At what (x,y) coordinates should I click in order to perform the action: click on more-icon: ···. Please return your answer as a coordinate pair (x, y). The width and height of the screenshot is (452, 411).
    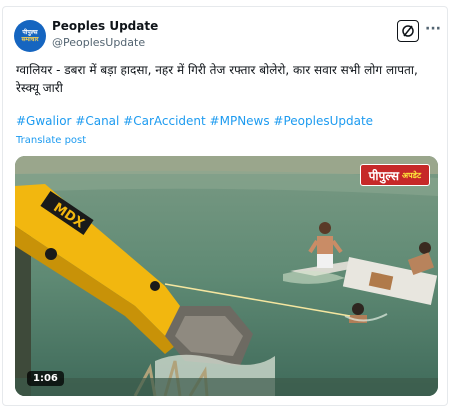
    Looking at the image, I should click on (433, 29).